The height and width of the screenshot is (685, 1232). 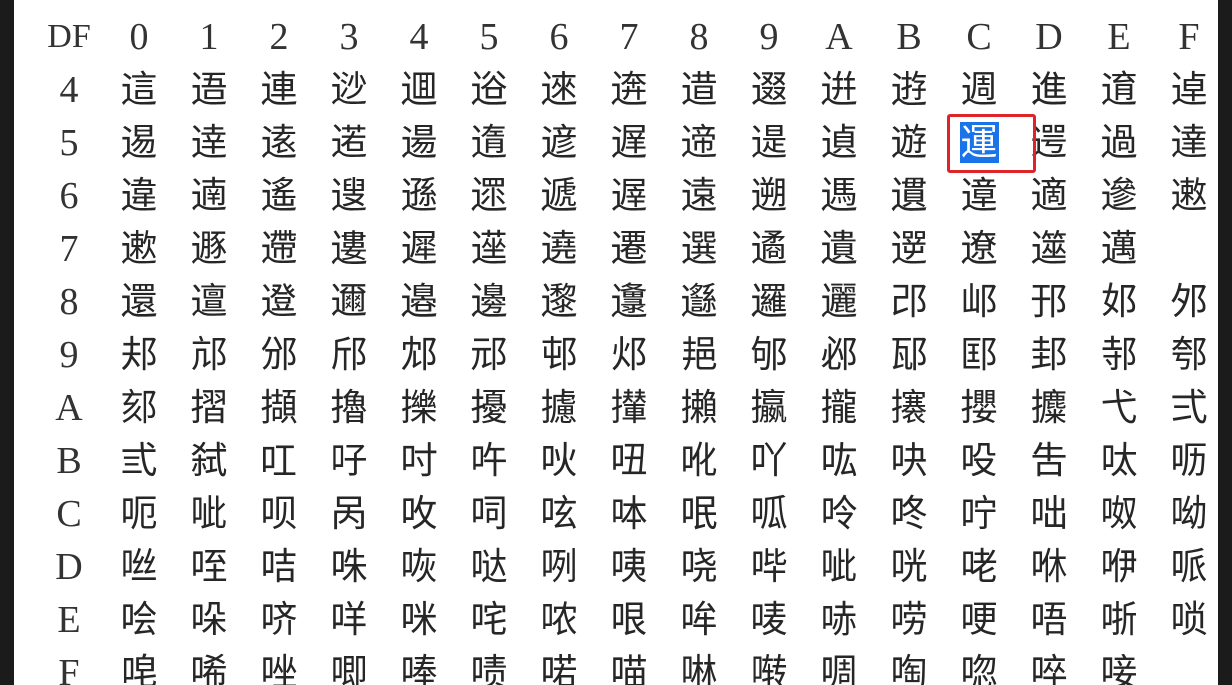 What do you see at coordinates (979, 195) in the screenshot?
I see `character-cell: 遧` at bounding box center [979, 195].